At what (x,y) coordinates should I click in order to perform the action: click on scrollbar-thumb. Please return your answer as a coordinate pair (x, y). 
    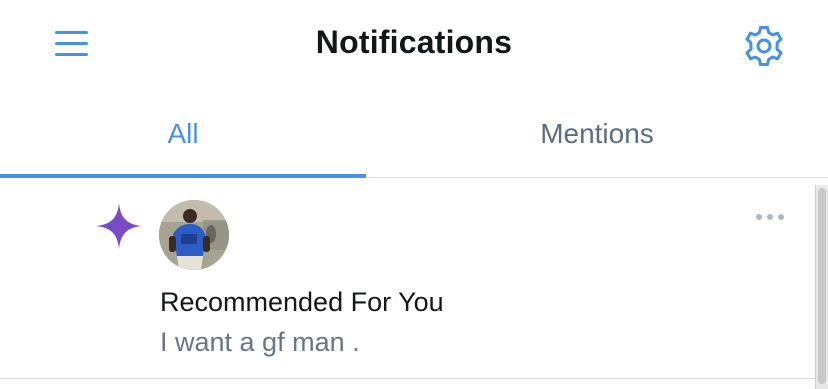
    Looking at the image, I should click on (822, 286).